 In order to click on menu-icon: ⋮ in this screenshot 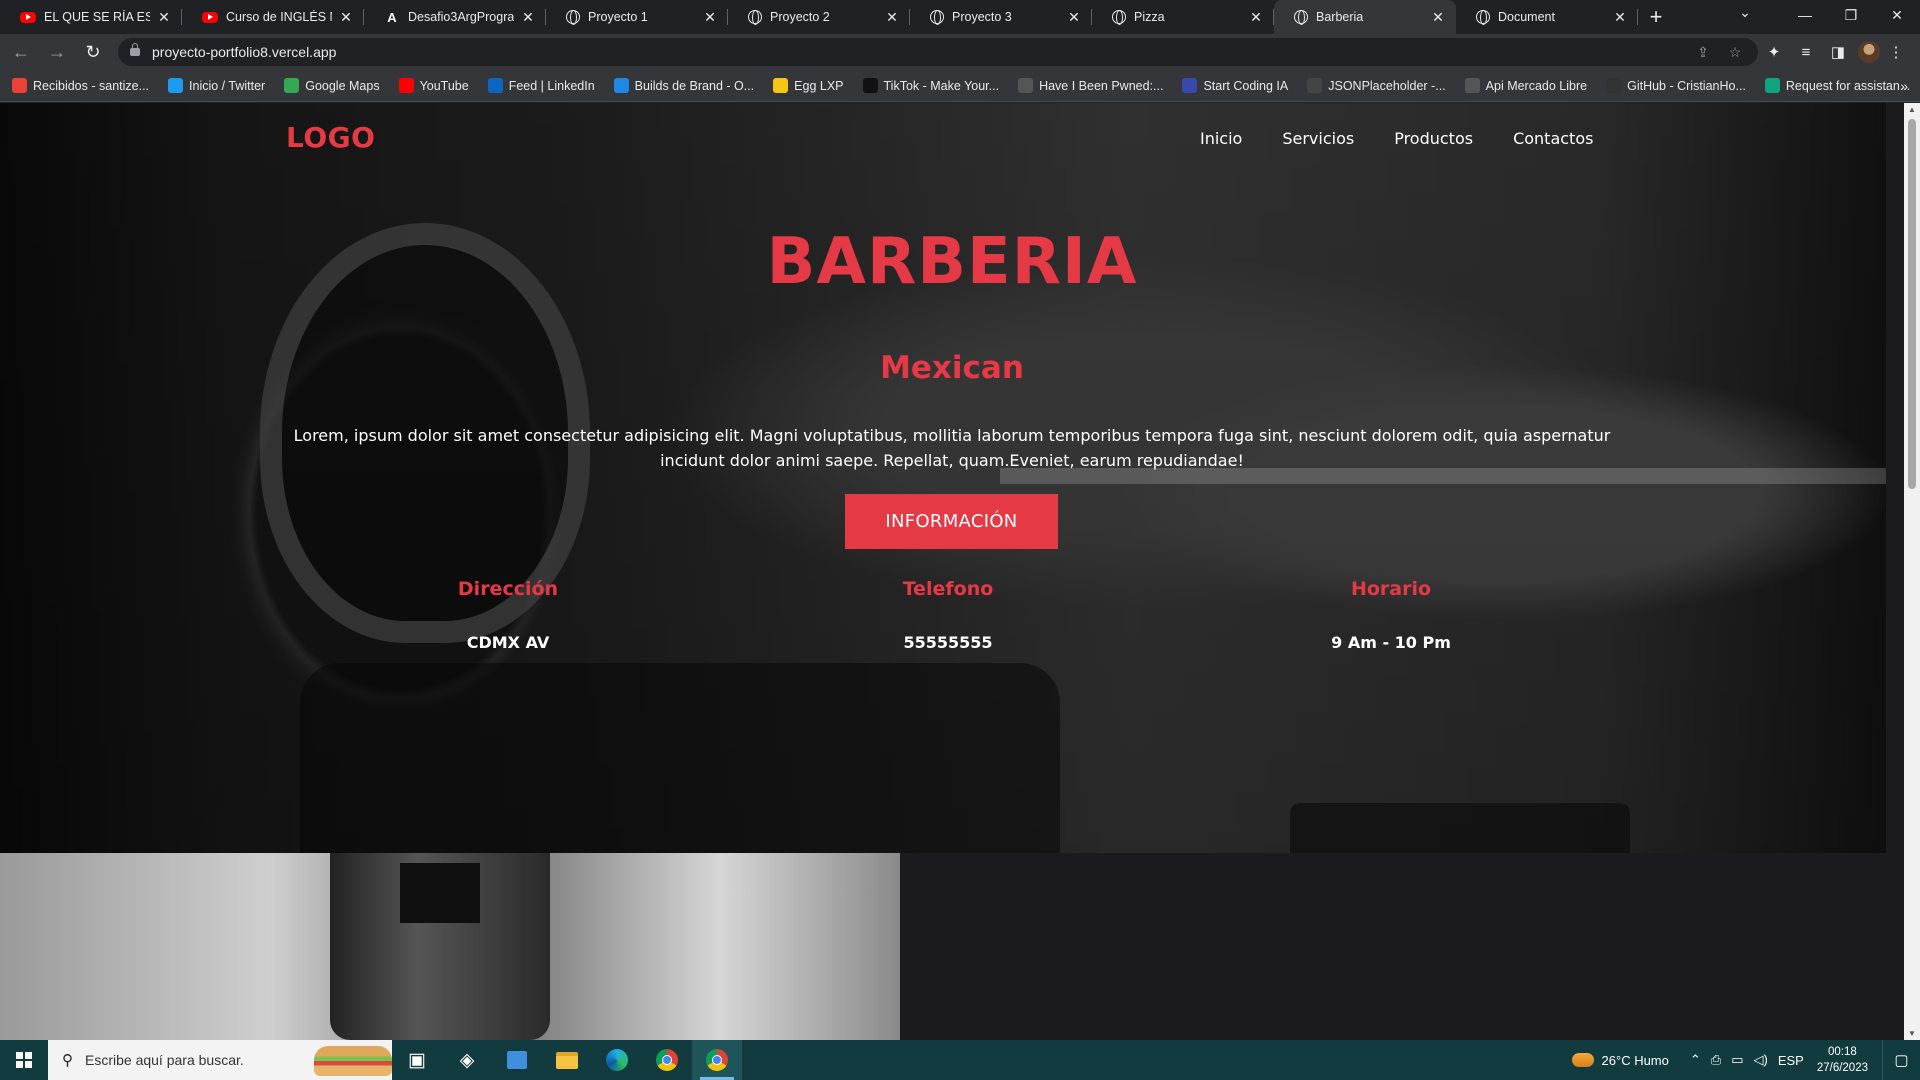, I will do `click(1896, 52)`.